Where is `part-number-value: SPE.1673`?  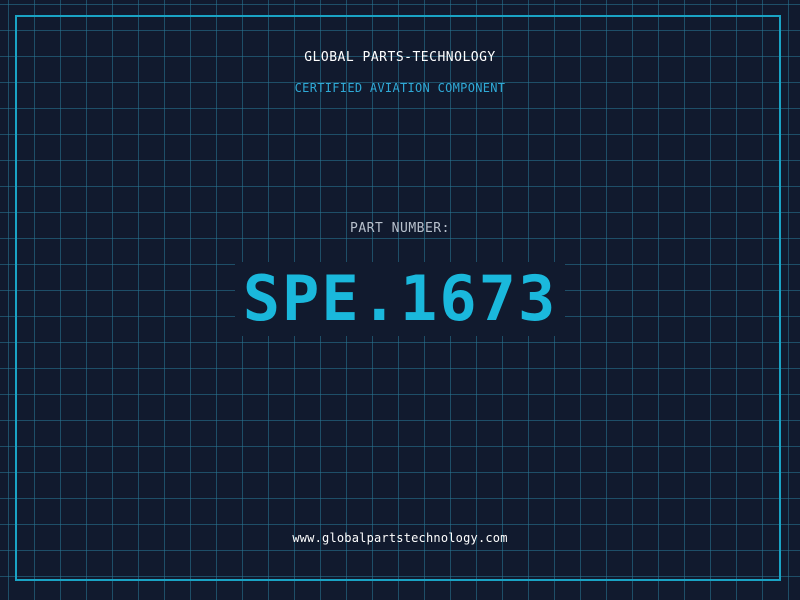 part-number-value: SPE.1673 is located at coordinates (400, 299).